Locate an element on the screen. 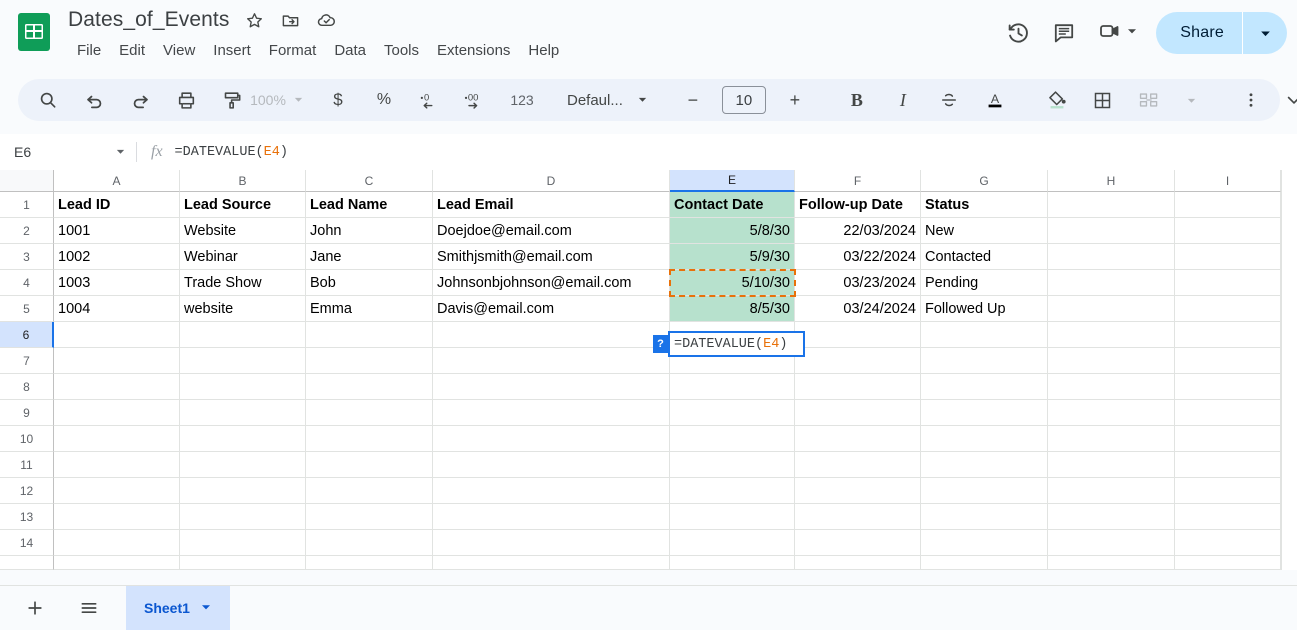  cell-h2 is located at coordinates (1111, 231).